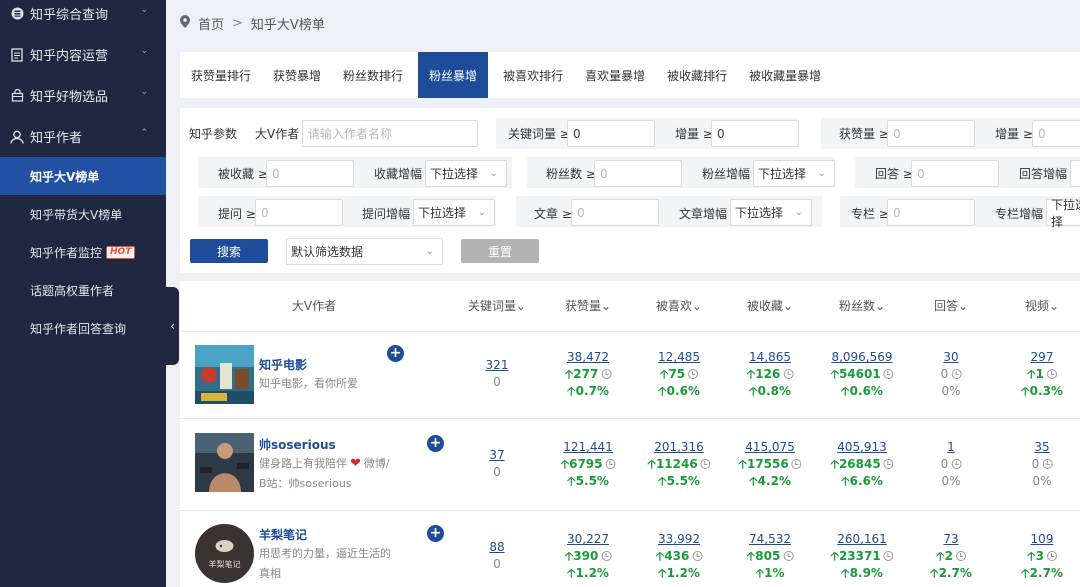  Describe the element at coordinates (770, 305) in the screenshot. I see `column-header-favorites: 被收藏⌄` at that location.